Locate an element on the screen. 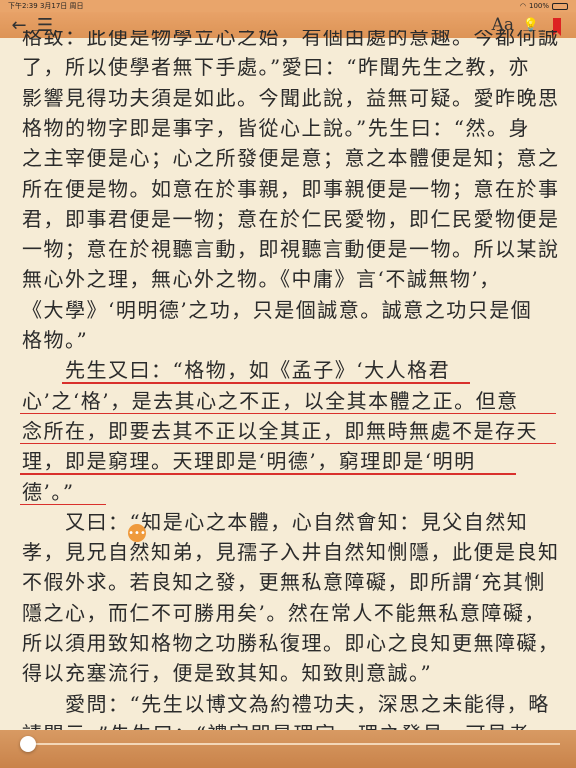 The height and width of the screenshot is (768, 576). text-line: 先生又曰：“格物，如《孟子》‘大人格君 is located at coordinates (236, 370).